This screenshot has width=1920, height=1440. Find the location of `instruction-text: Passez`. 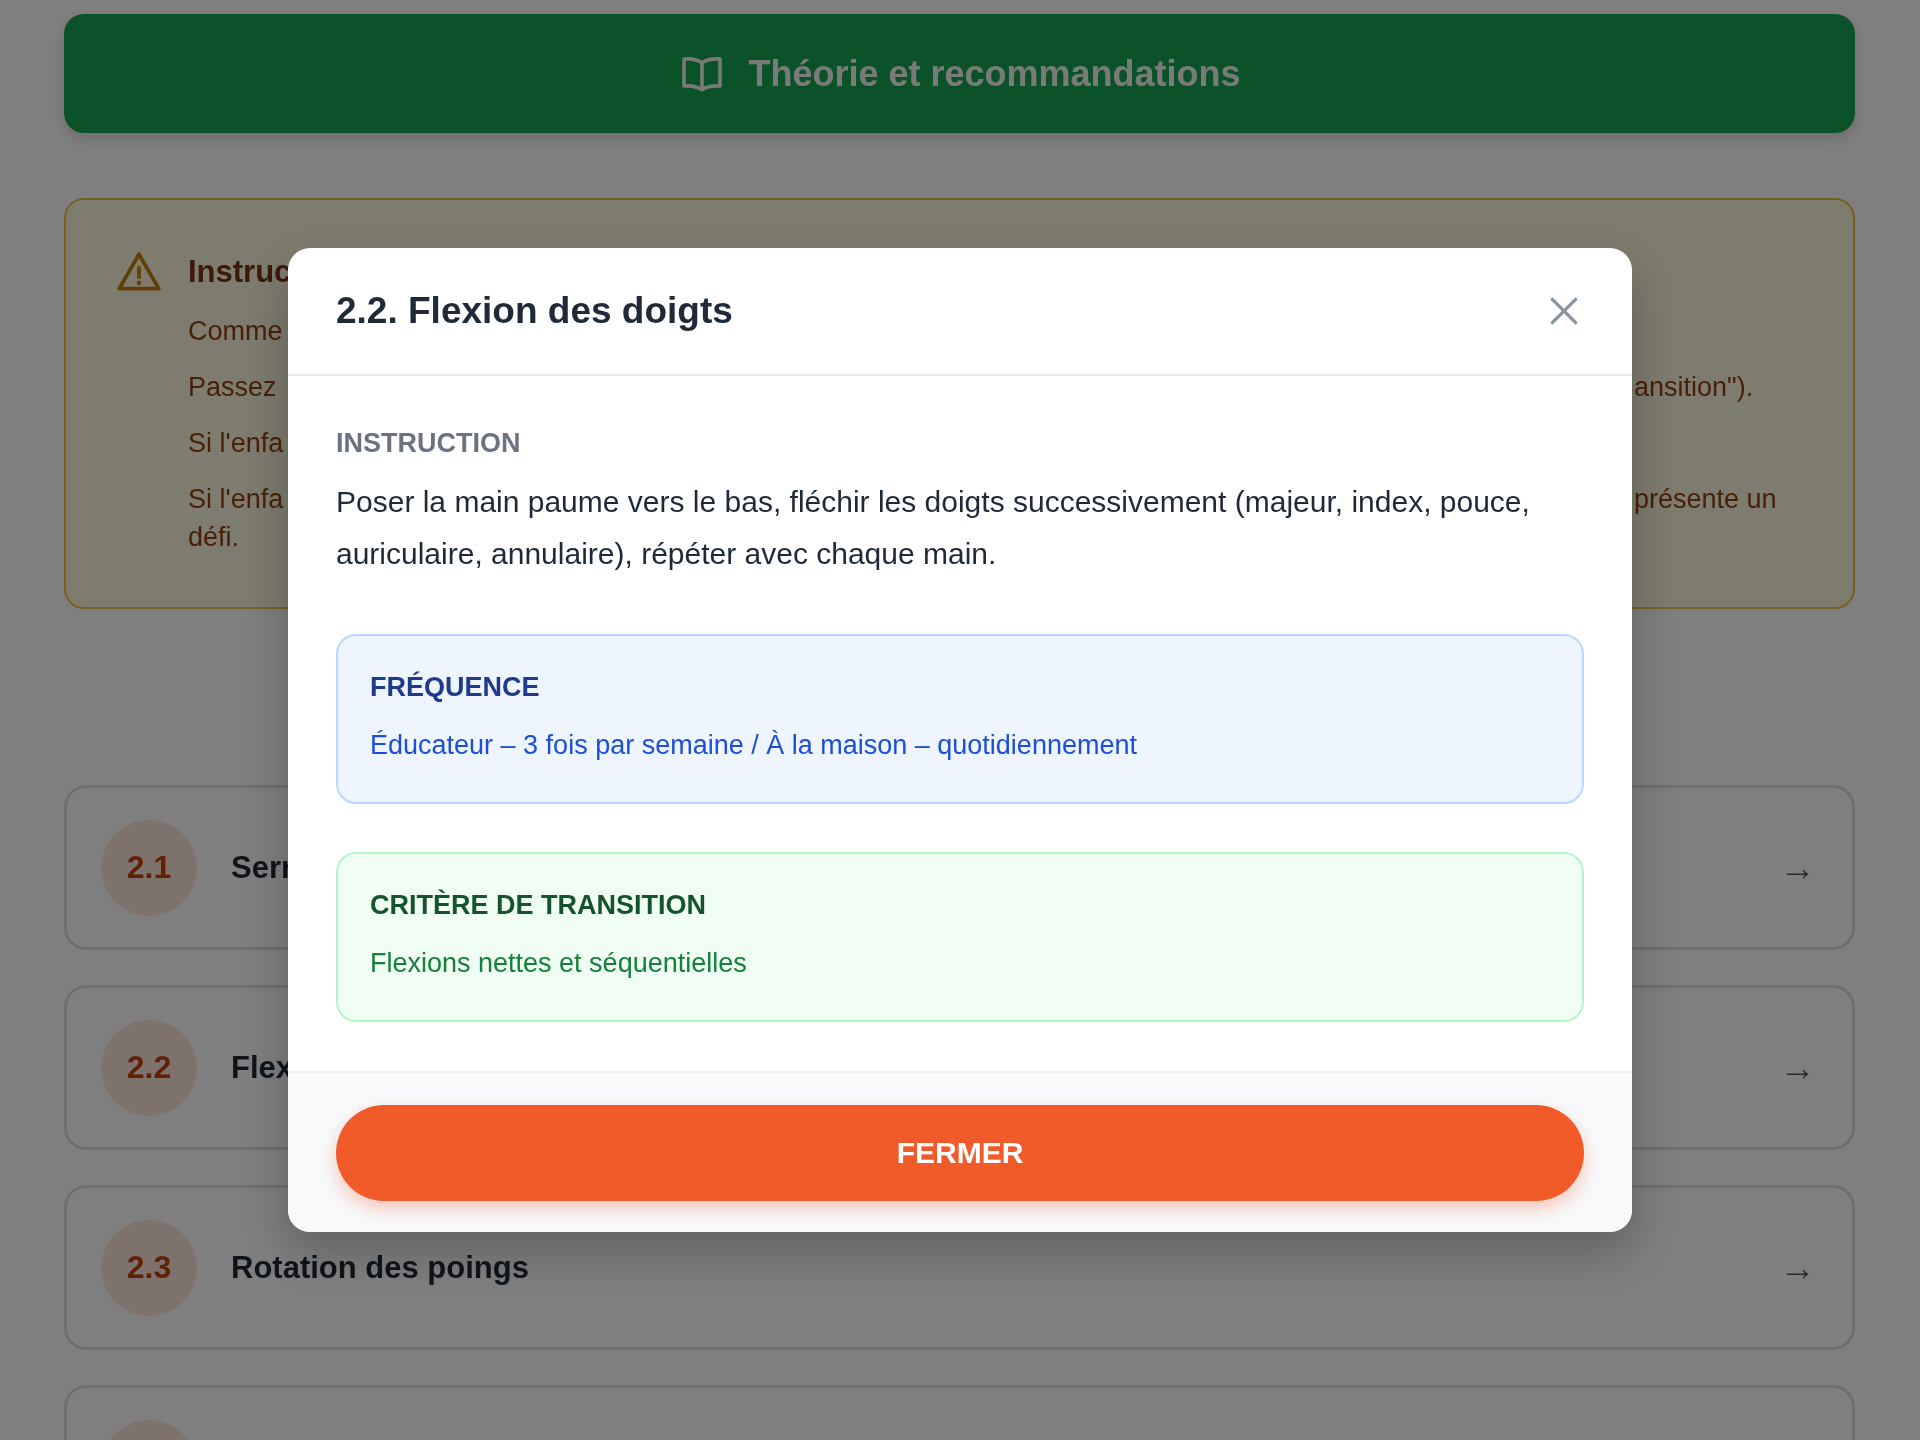

instruction-text: Passez is located at coordinates (232, 387).